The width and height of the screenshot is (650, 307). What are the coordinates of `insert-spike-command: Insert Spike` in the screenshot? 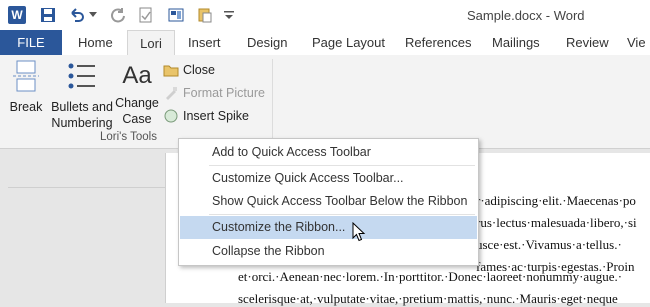 It's located at (206, 116).